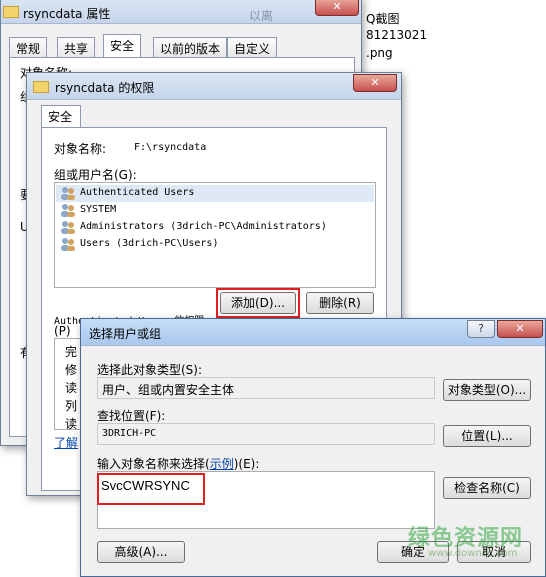  Describe the element at coordinates (379, 53) in the screenshot. I see `bg-file-name: .png` at that location.